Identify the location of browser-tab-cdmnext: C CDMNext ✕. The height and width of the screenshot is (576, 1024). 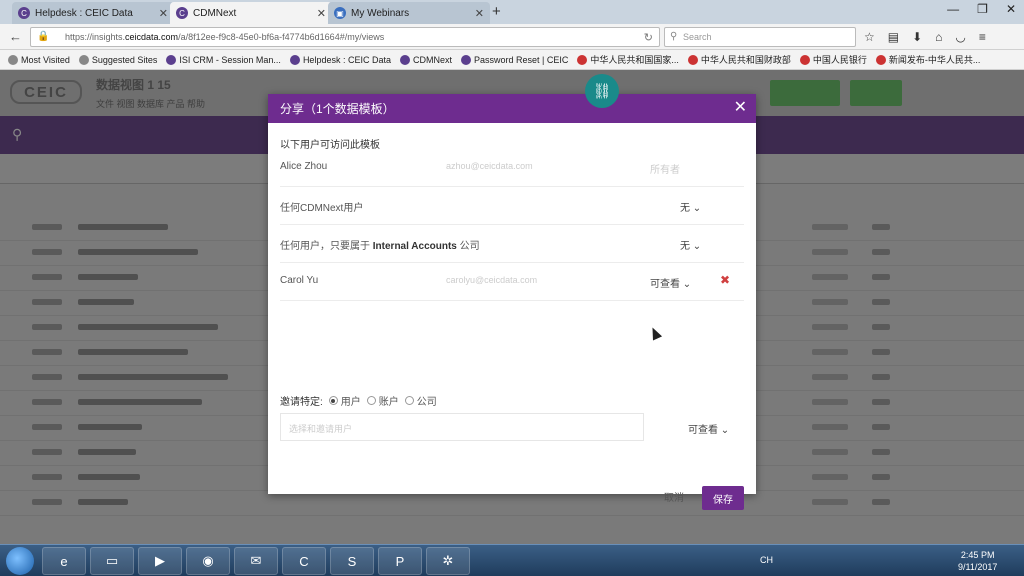
(251, 13).